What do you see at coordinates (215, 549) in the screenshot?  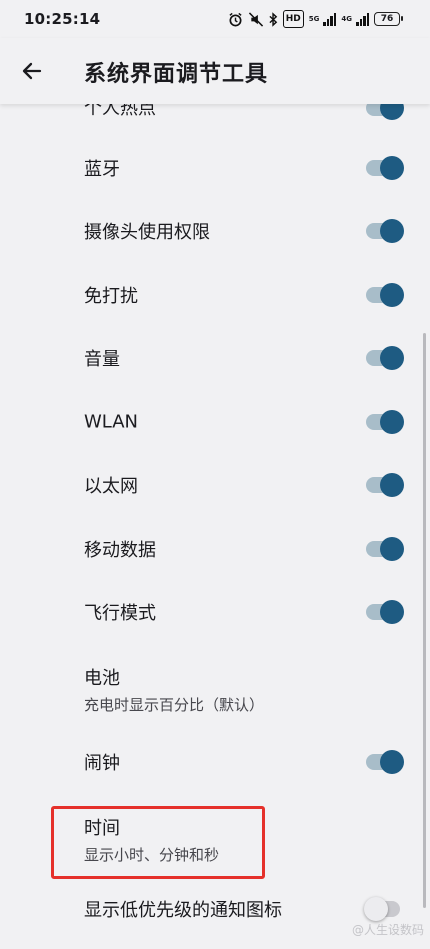 I see `list-item-mobile-data: 移动数据` at bounding box center [215, 549].